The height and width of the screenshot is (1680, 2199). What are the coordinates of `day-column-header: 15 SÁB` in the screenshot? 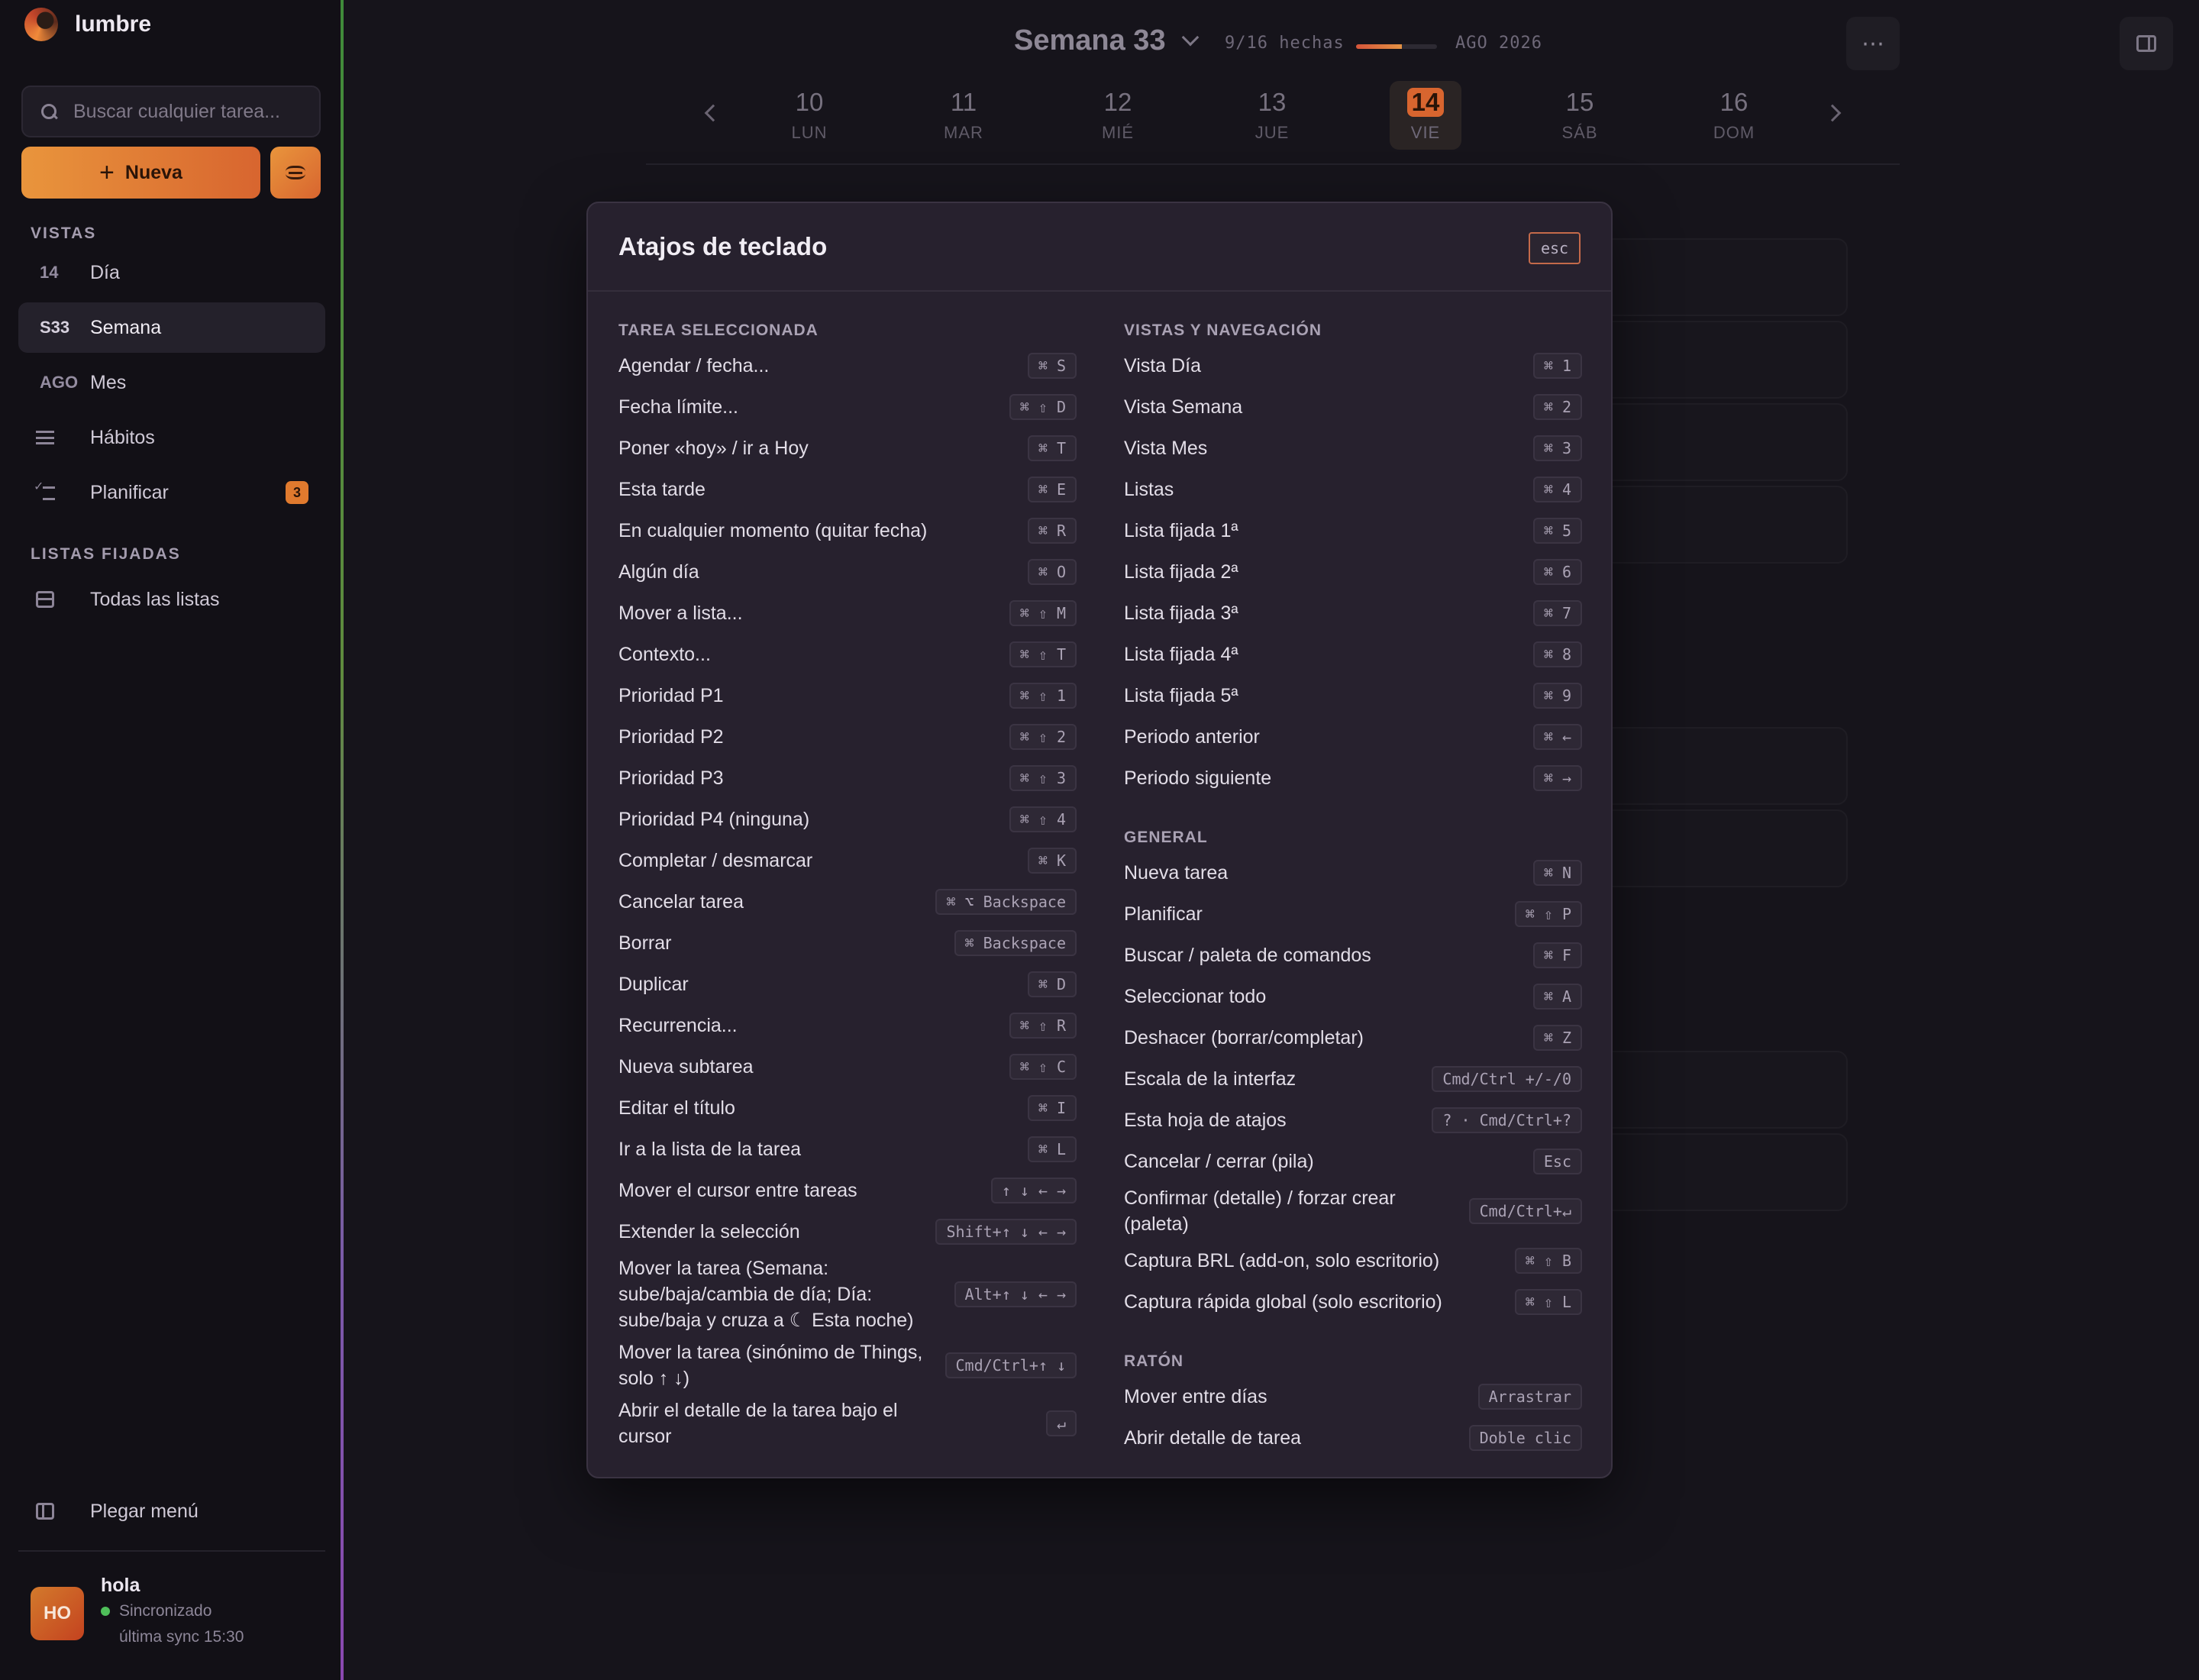 It's located at (1580, 115).